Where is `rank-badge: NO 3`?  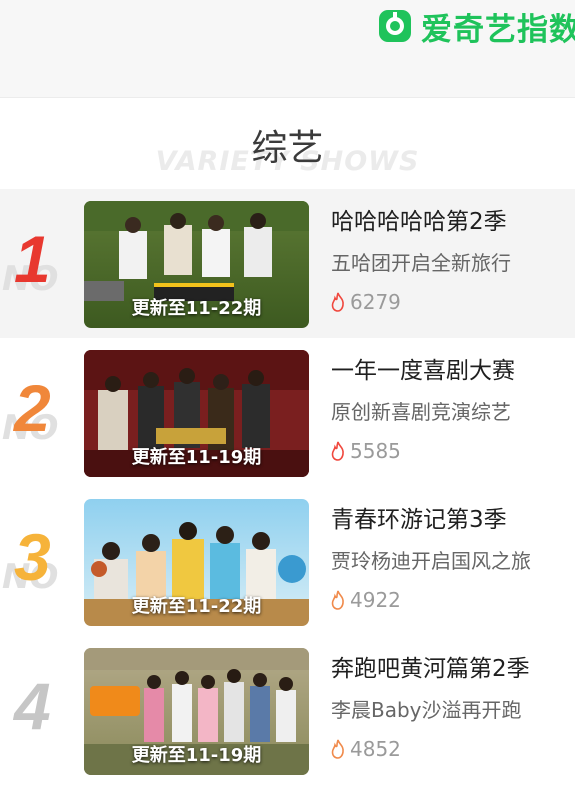
rank-badge: NO 3 is located at coordinates (42, 559).